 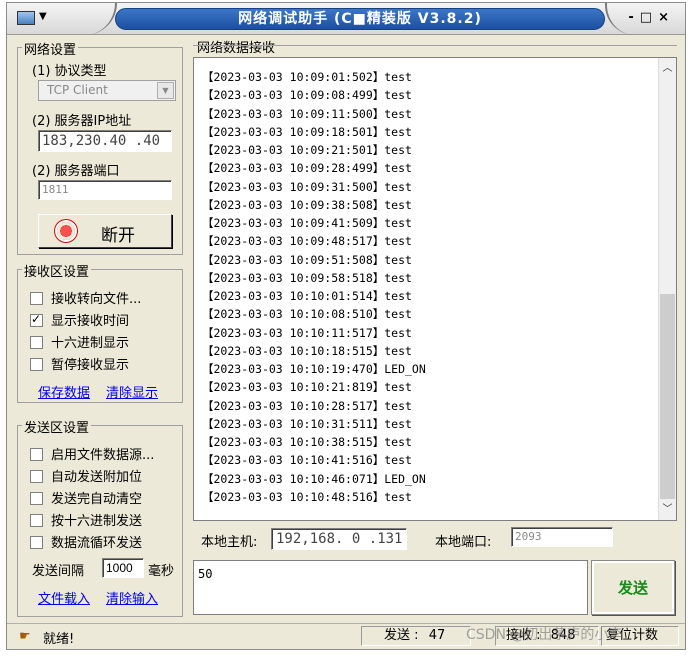 What do you see at coordinates (132, 391) in the screenshot?
I see `clear-display-link: 清除显示` at bounding box center [132, 391].